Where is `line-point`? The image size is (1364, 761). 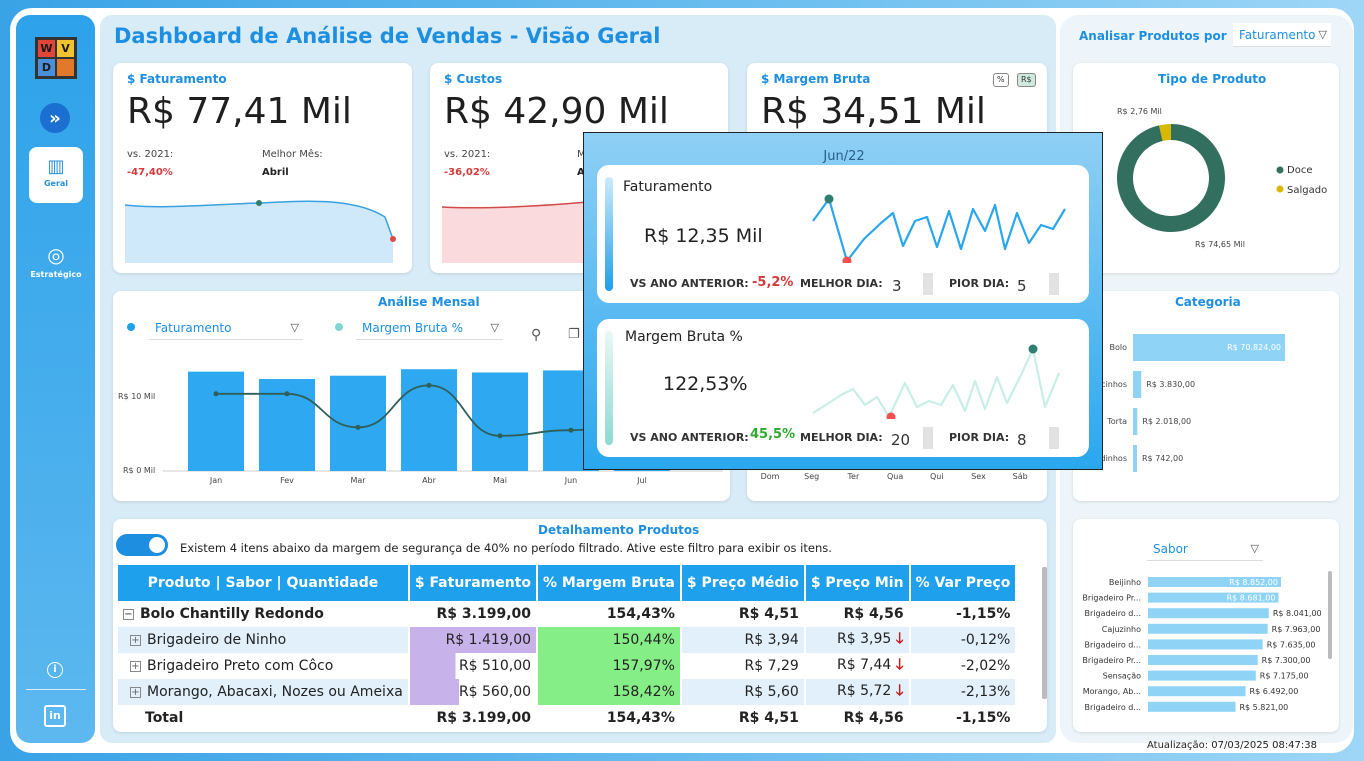 line-point is located at coordinates (216, 394).